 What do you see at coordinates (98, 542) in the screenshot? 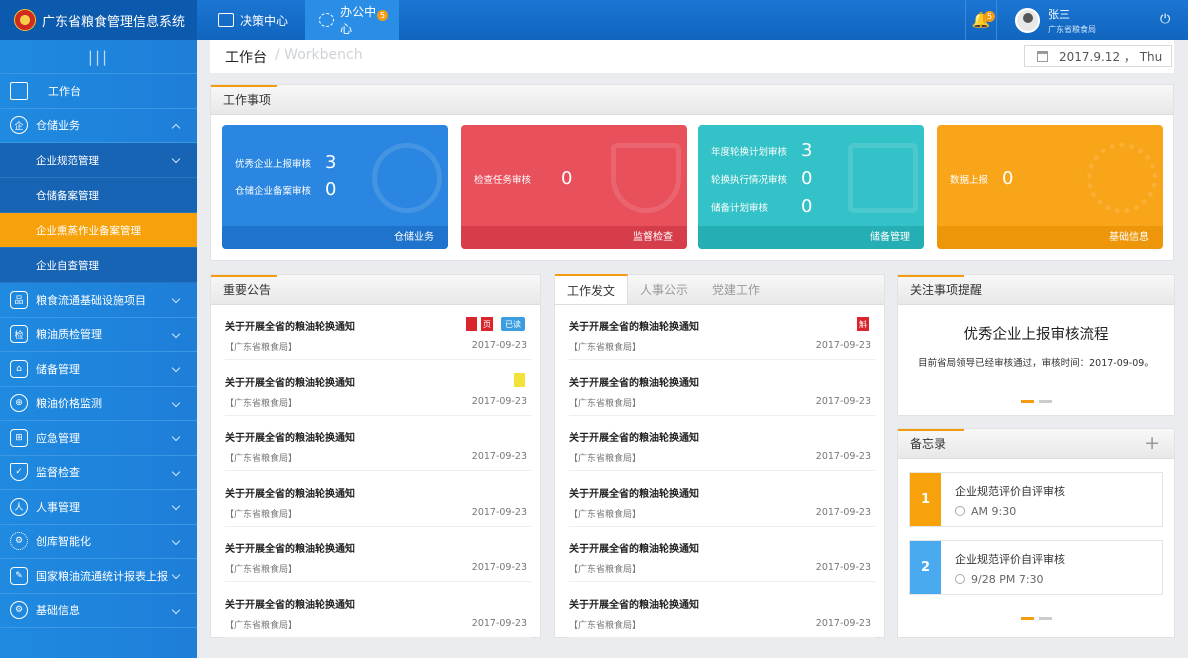
I see `sidebar-item-smart-warehouse: ⚙ 创库智能化` at bounding box center [98, 542].